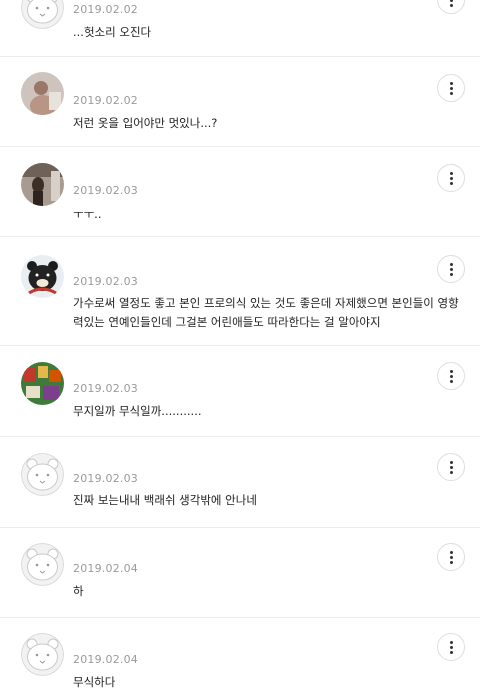 This screenshot has width=480, height=698. Describe the element at coordinates (240, 102) in the screenshot. I see `comment-item: 2019.02.02 저런 옷을 입어야만 멋있나...?` at that location.